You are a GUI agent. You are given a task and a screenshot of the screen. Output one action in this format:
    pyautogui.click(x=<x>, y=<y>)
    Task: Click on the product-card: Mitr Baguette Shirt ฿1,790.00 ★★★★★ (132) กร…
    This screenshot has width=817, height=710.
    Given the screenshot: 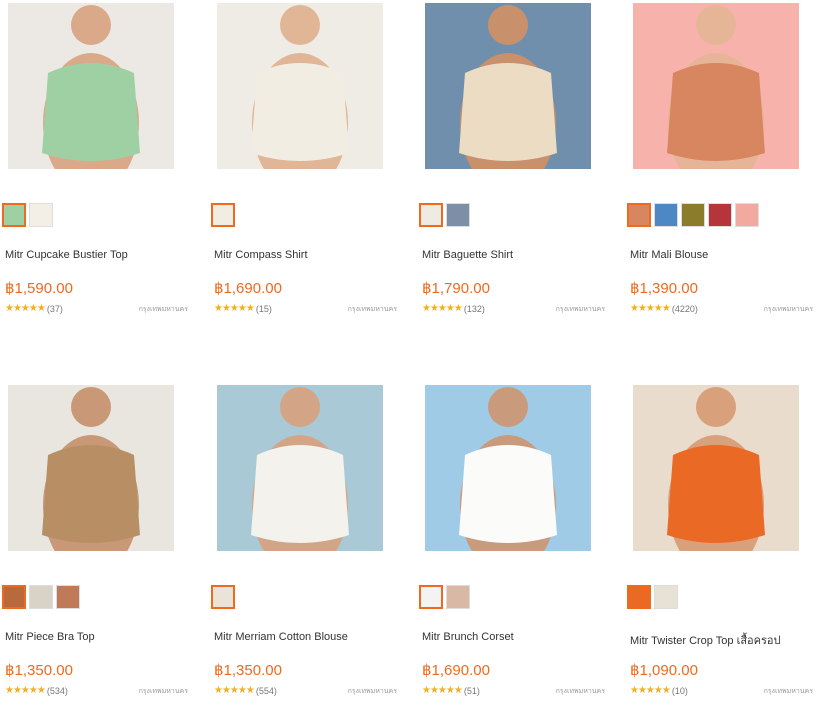 What is the action you would take?
    pyautogui.click(x=517, y=163)
    